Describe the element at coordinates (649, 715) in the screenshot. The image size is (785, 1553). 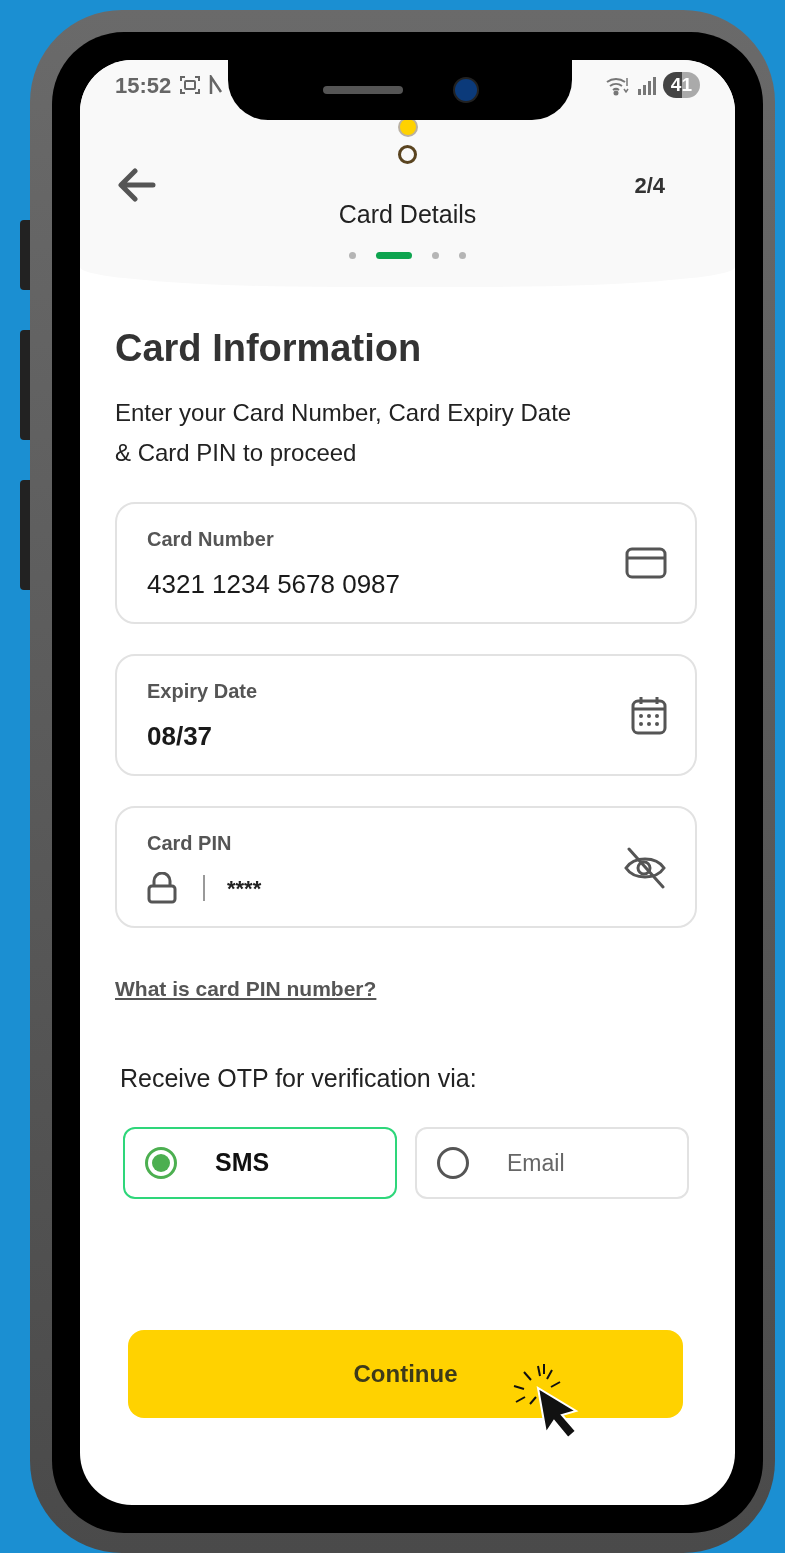
I see `calendar-icon` at that location.